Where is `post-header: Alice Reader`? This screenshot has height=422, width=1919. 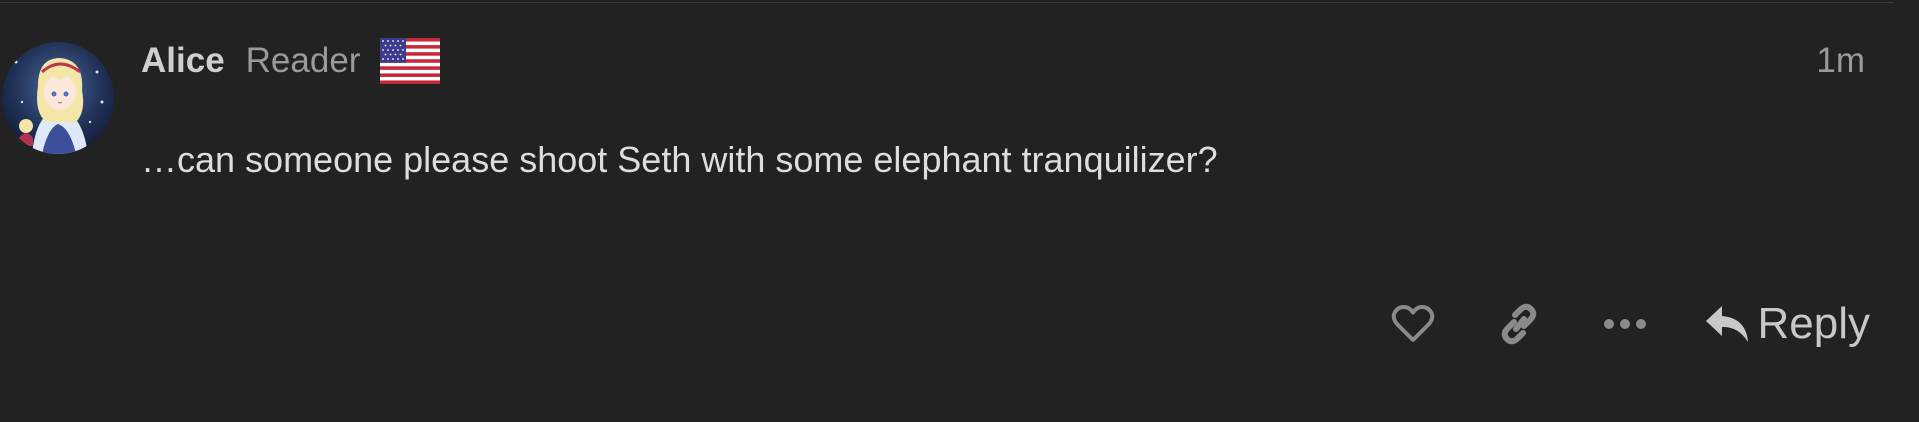
post-header: Alice Reader is located at coordinates (291, 61).